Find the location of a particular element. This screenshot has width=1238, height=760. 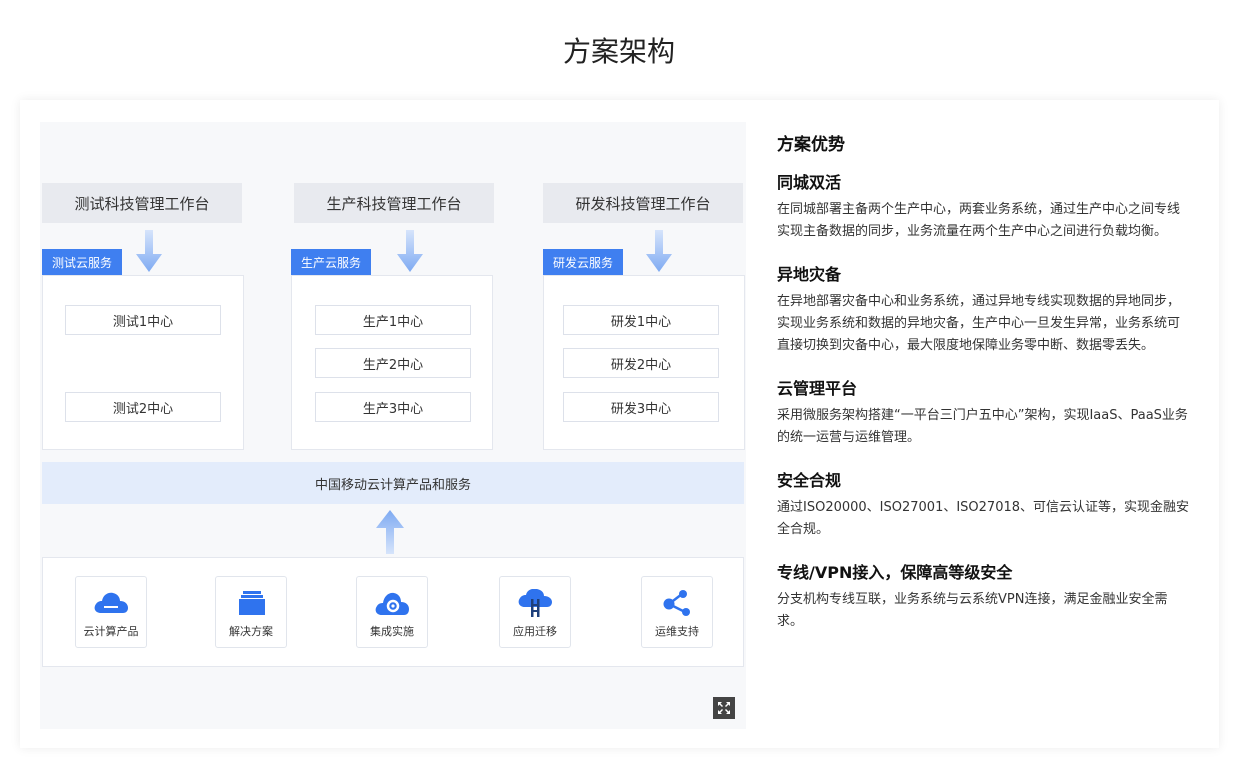

section-title: 同城双活 is located at coordinates (809, 182).